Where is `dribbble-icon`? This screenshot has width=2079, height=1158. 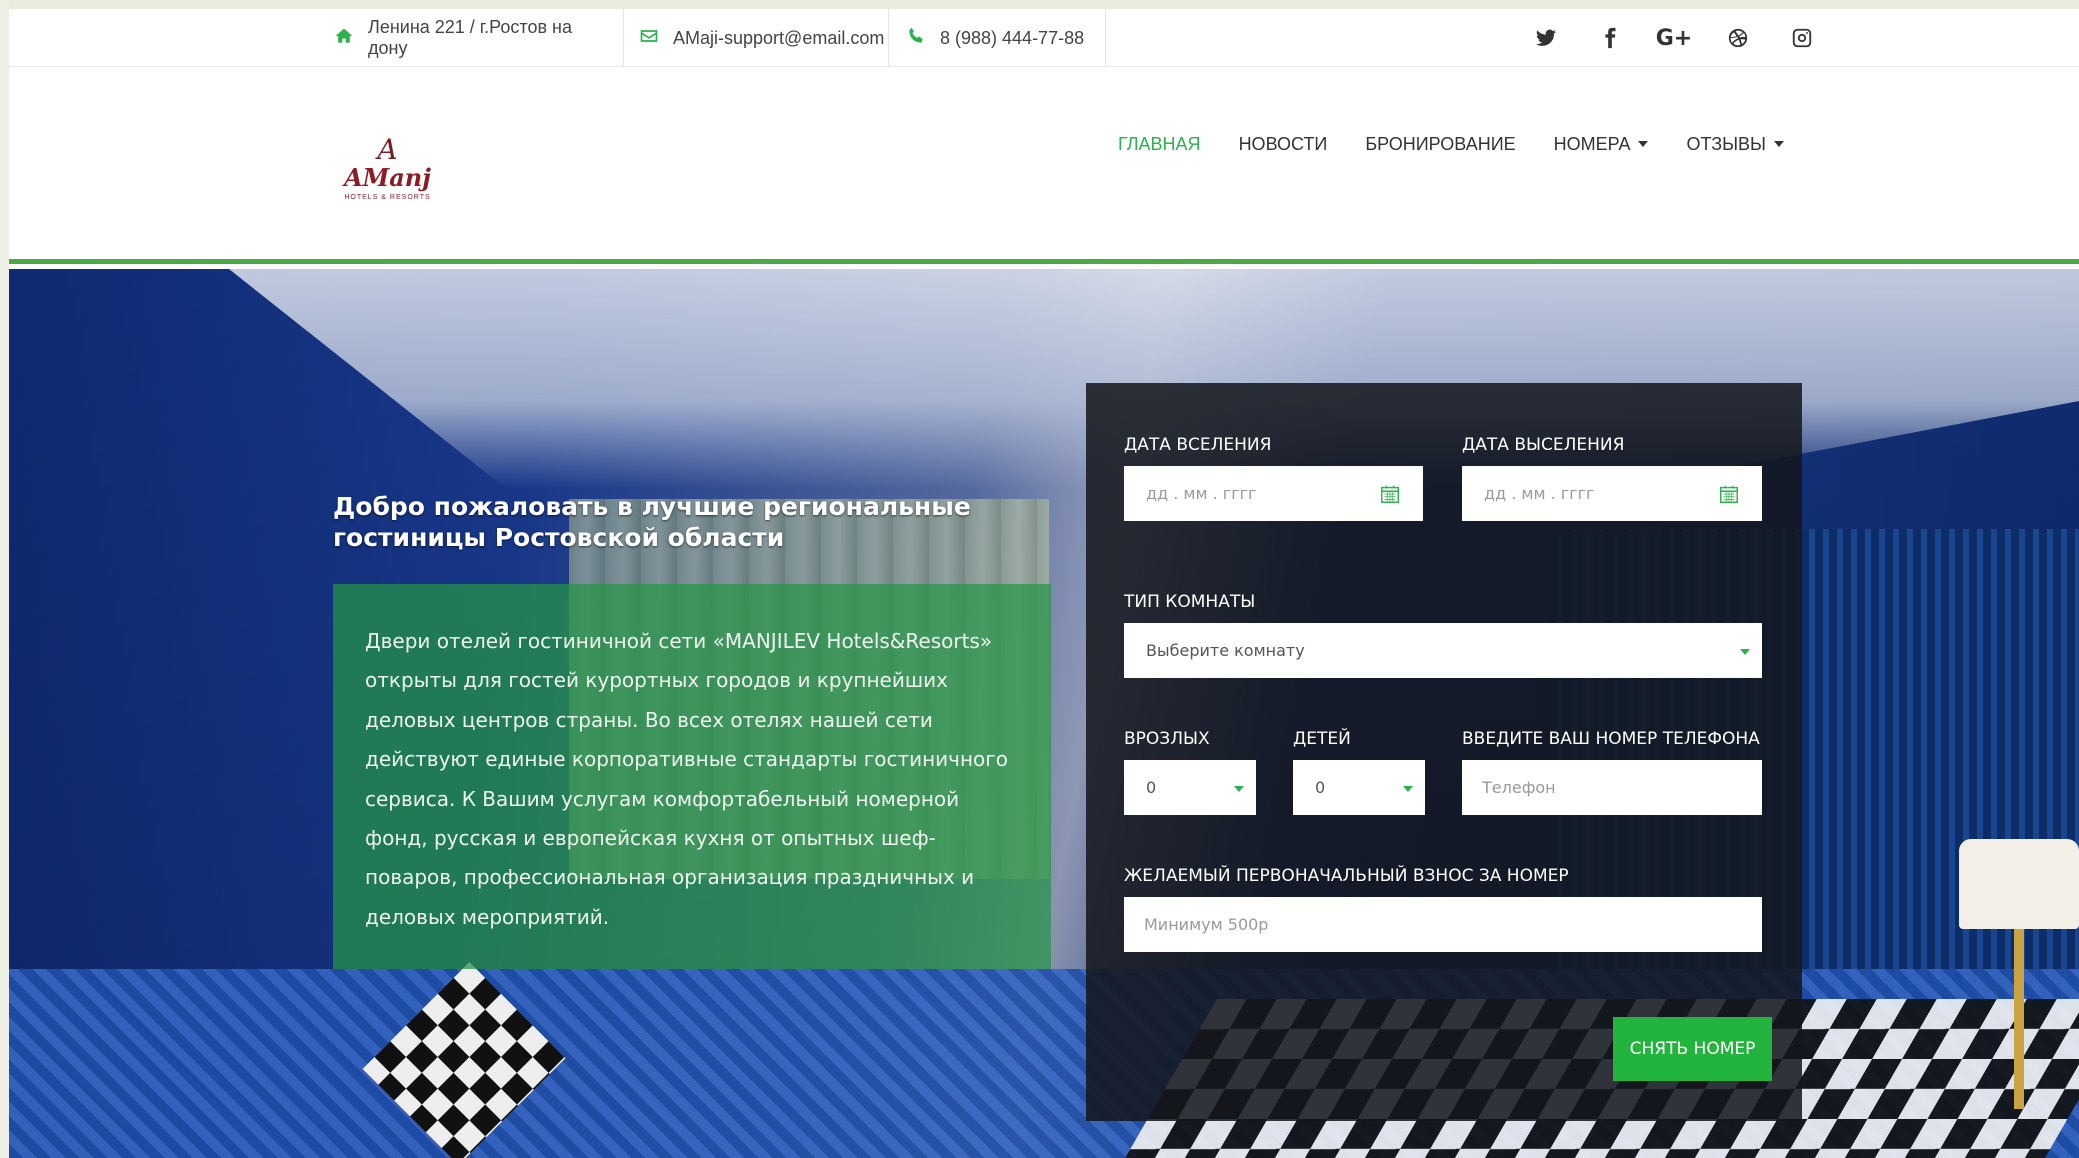 dribbble-icon is located at coordinates (1738, 38).